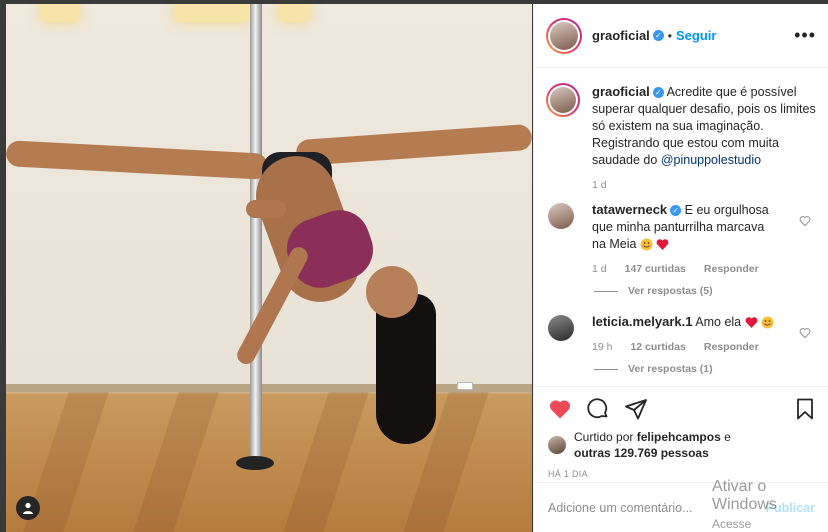 The width and height of the screenshot is (828, 532). I want to click on post-header: graoficial ✓ • Seguir •••, so click(681, 36).